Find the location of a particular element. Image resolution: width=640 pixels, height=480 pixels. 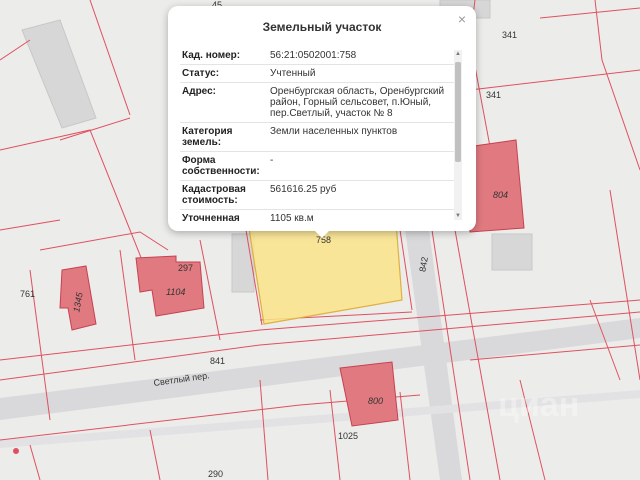

parcel-label: 290 is located at coordinates (215, 474).